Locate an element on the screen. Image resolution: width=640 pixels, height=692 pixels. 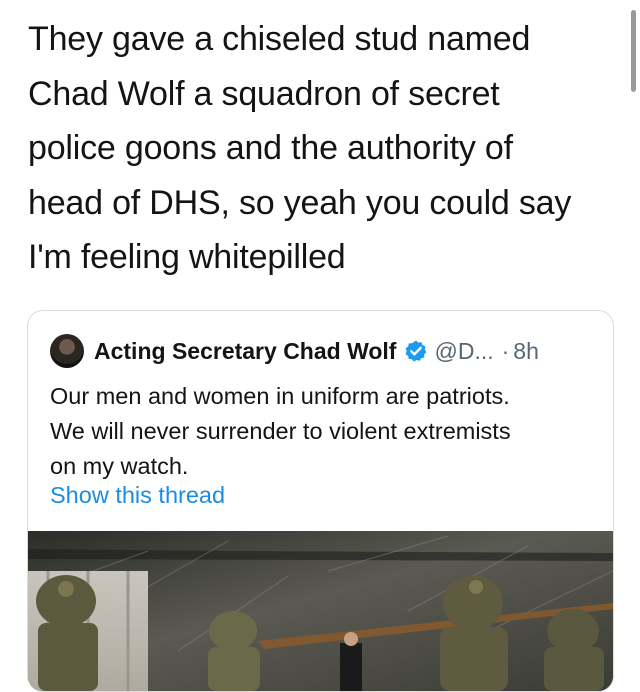
timestamp: 8h is located at coordinates (526, 351).